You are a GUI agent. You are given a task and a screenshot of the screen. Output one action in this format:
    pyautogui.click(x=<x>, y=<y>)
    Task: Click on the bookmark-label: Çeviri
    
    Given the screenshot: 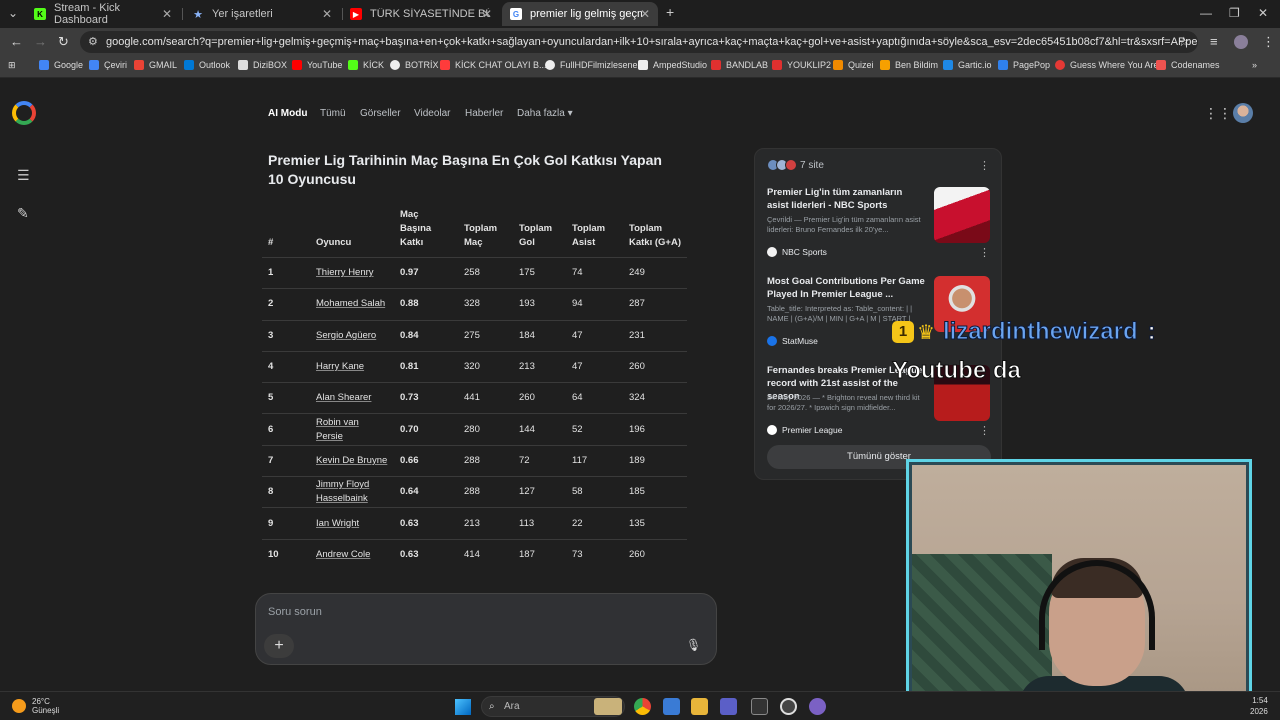 What is the action you would take?
    pyautogui.click(x=116, y=65)
    